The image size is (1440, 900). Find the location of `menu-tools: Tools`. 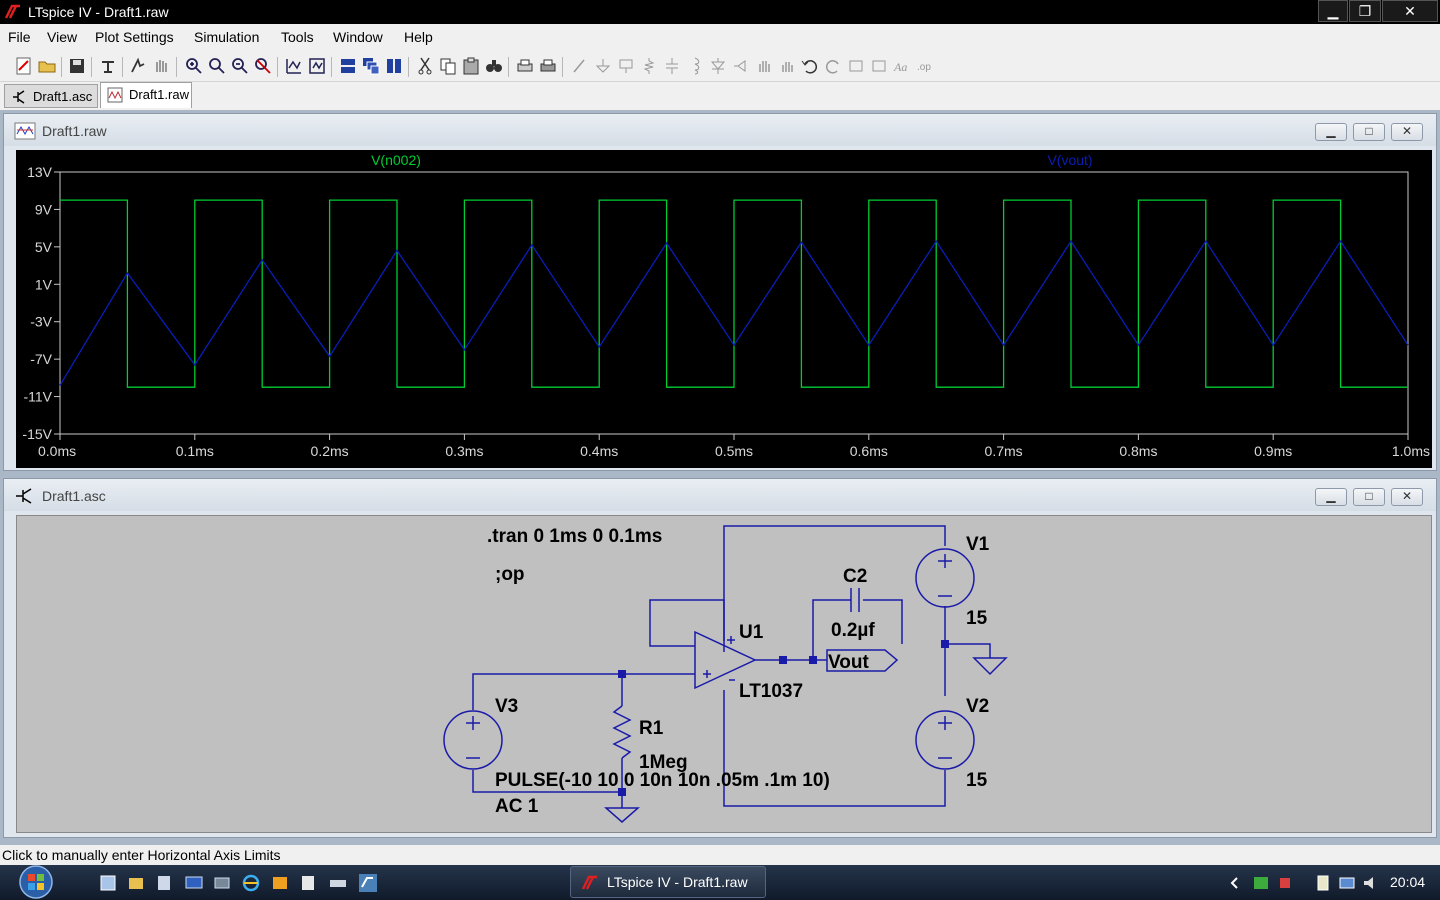

menu-tools: Tools is located at coordinates (297, 37).